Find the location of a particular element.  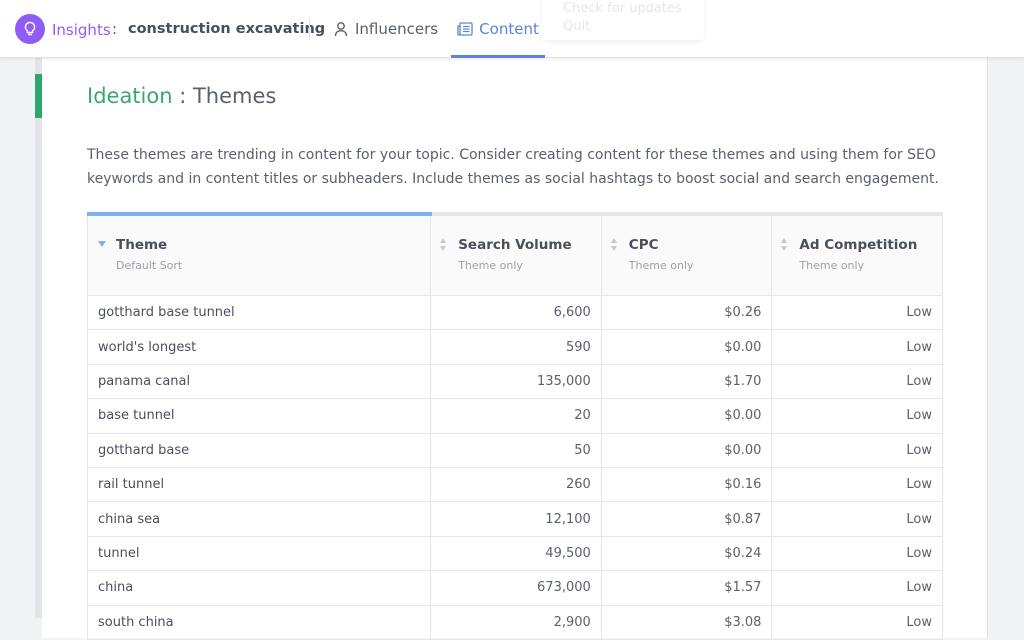

faded-app-menu: Check for updates Quit is located at coordinates (623, 20).